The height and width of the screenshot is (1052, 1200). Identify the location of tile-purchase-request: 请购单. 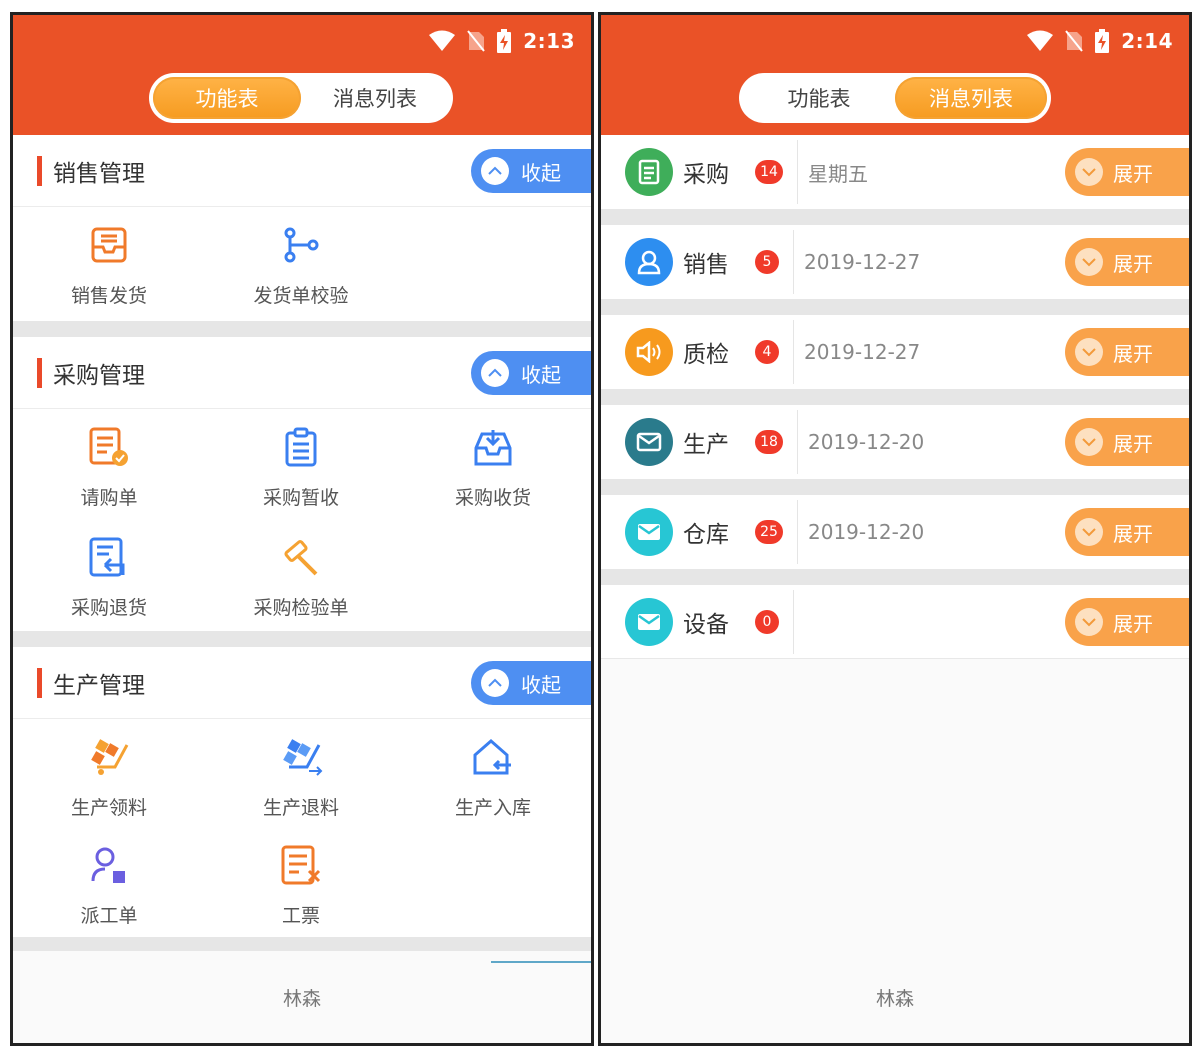
(109, 463).